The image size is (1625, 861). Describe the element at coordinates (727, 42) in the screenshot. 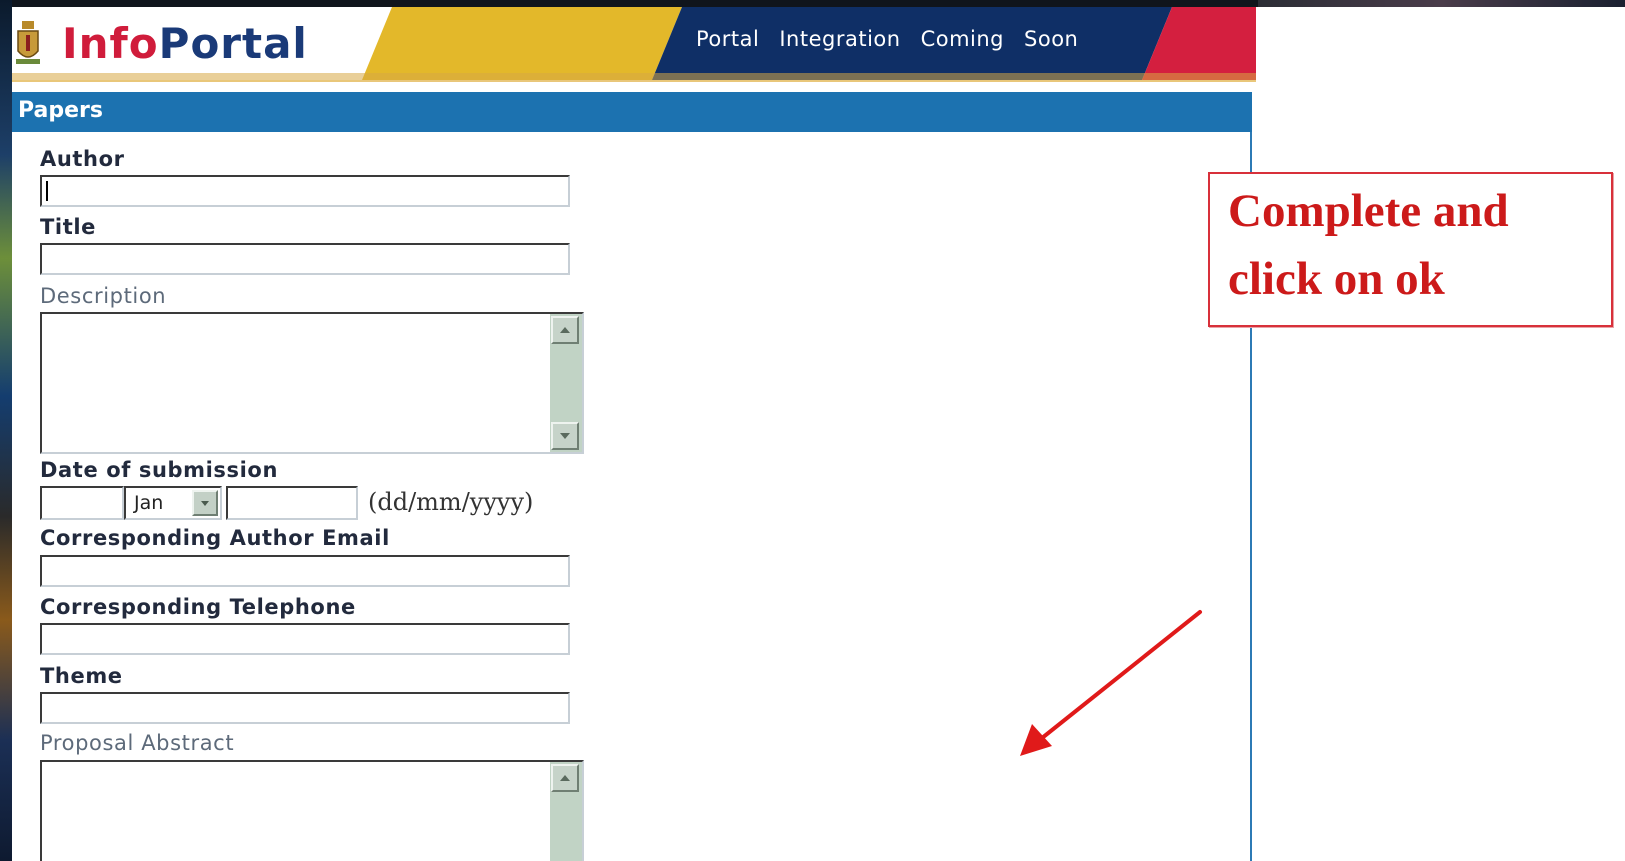

I see `nav-item-portal: Portal` at that location.